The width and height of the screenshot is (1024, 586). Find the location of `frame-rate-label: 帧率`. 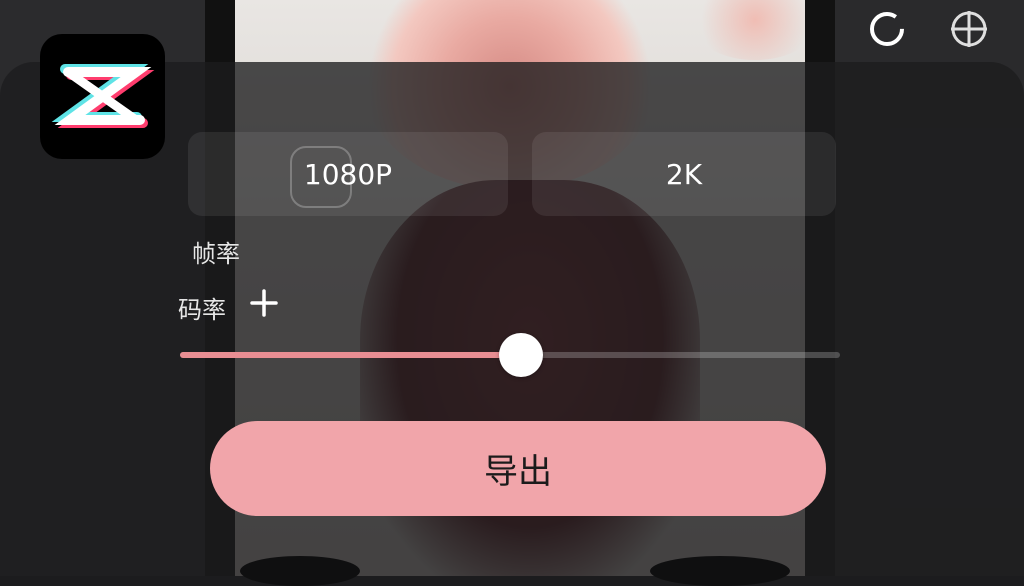

frame-rate-label: 帧率 is located at coordinates (216, 254).